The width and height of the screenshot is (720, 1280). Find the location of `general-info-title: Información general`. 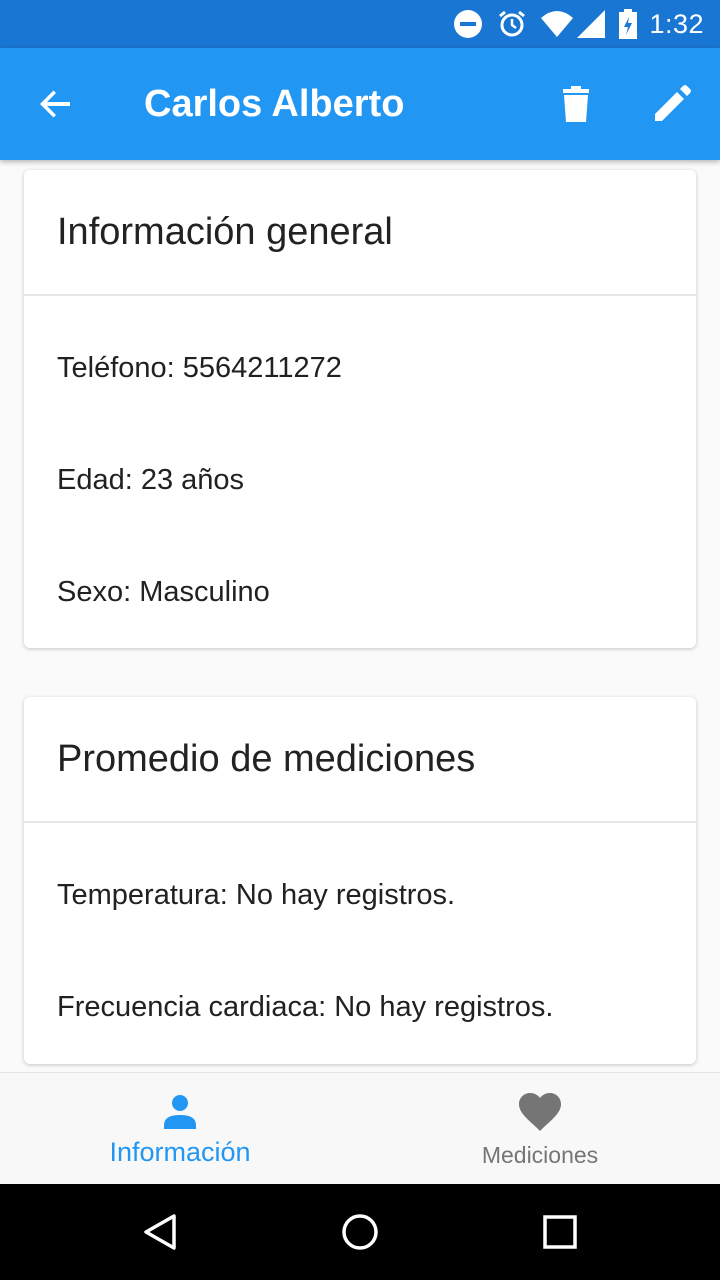

general-info-title: Información general is located at coordinates (360, 233).